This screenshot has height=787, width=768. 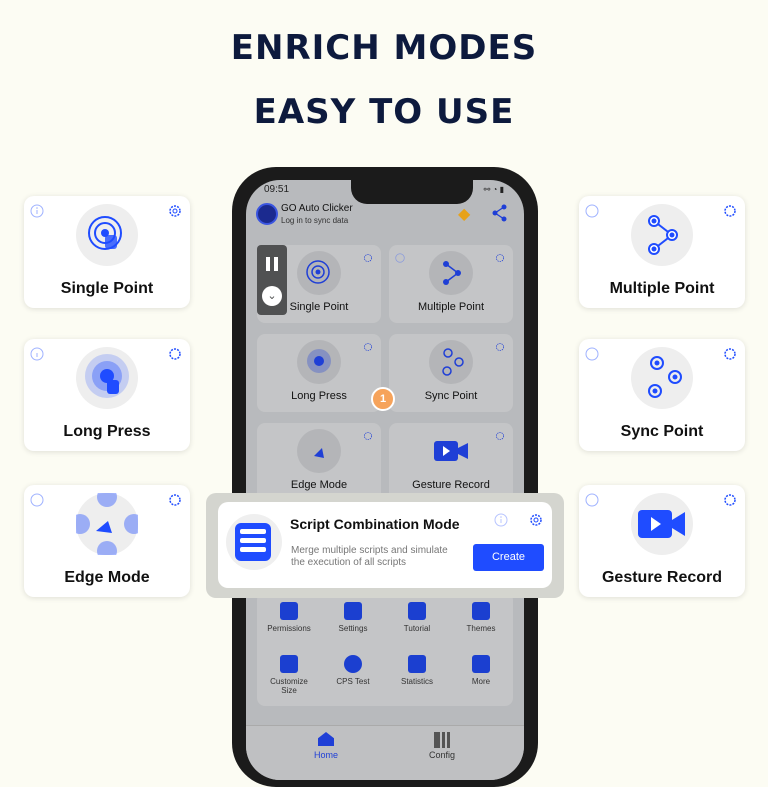 I want to click on tool-statistics: Statistics, so click(x=417, y=670).